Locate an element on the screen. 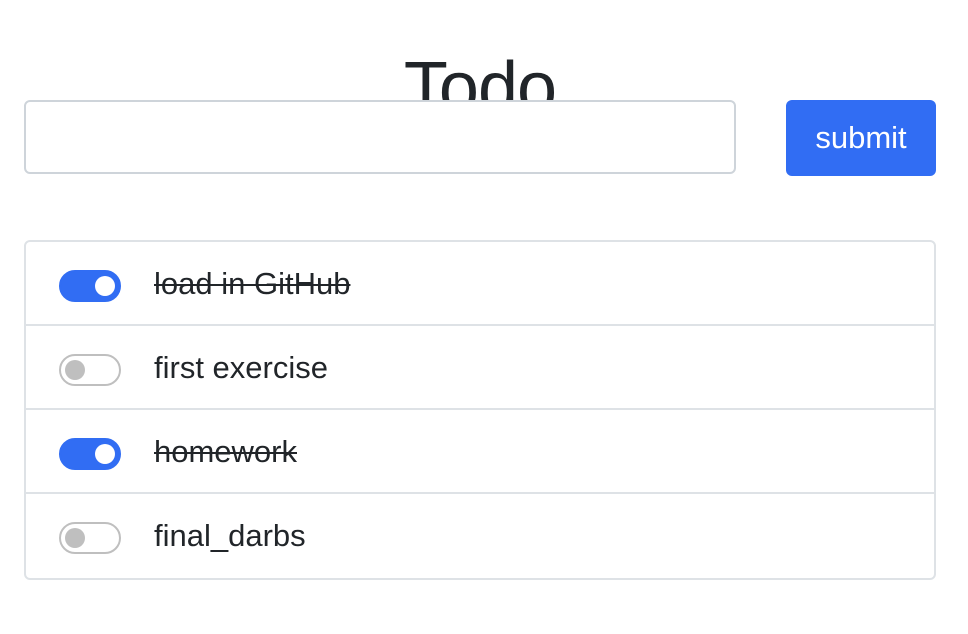 The height and width of the screenshot is (634, 968). list-item: final_darbs is located at coordinates (480, 536).